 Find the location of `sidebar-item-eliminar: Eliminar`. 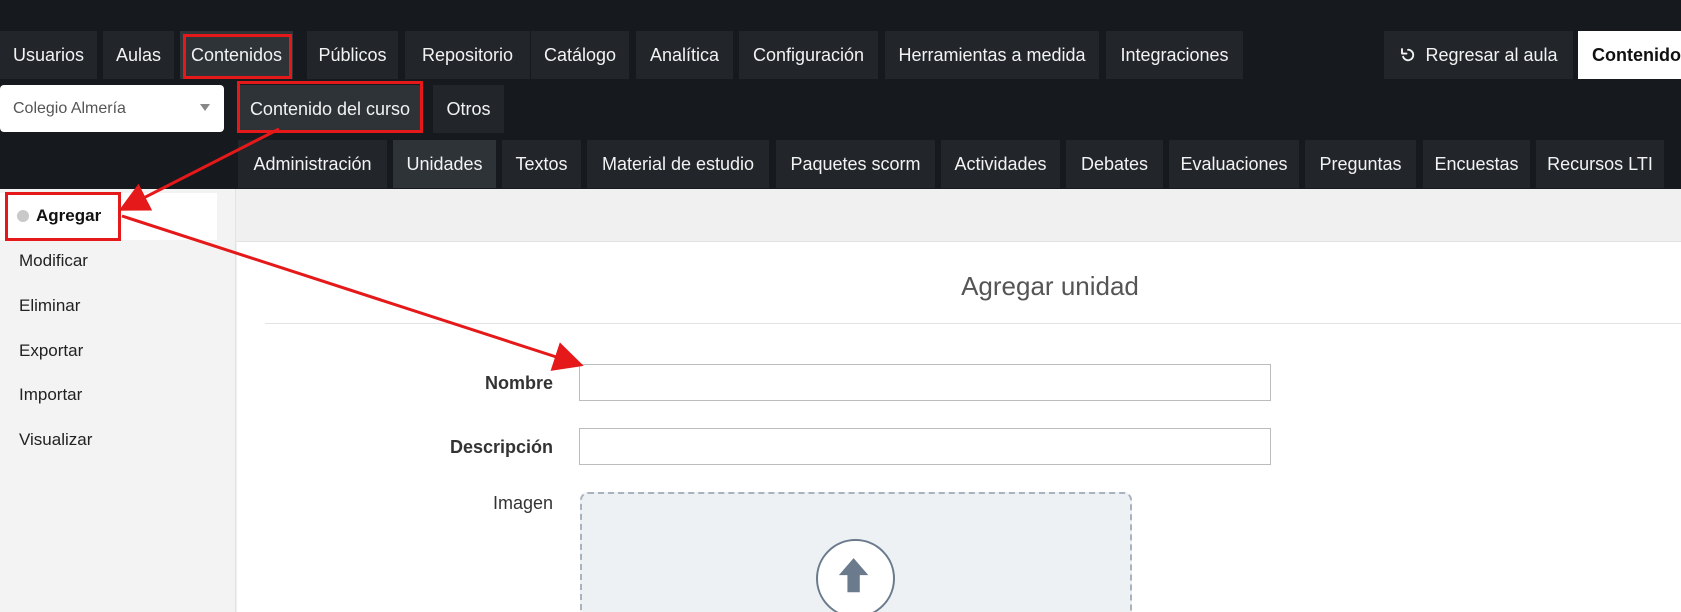

sidebar-item-eliminar: Eliminar is located at coordinates (49, 306).